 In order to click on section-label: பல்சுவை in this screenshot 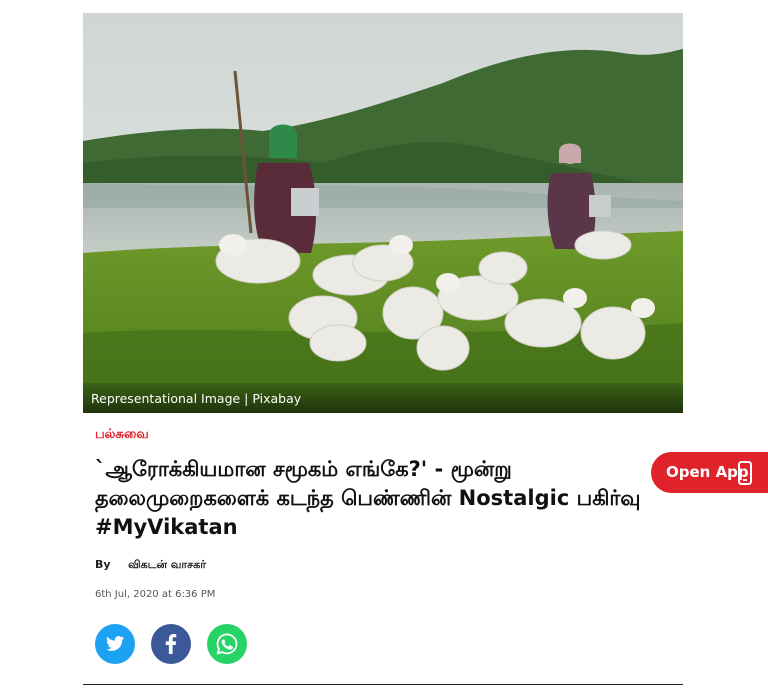, I will do `click(122, 435)`.